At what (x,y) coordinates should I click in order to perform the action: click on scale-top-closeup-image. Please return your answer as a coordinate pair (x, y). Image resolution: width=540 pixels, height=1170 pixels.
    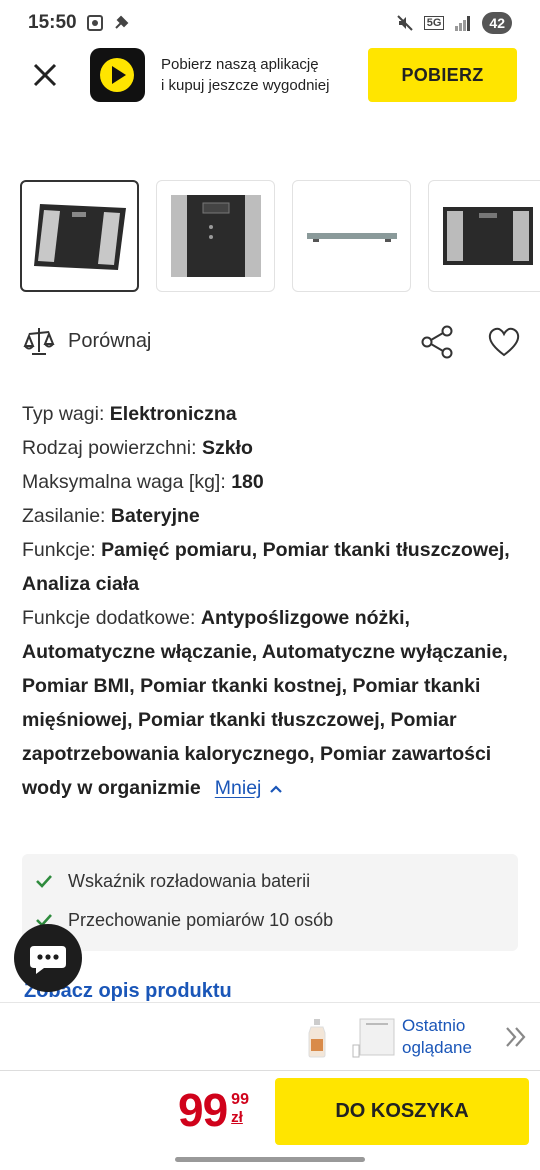
    Looking at the image, I should click on (216, 236).